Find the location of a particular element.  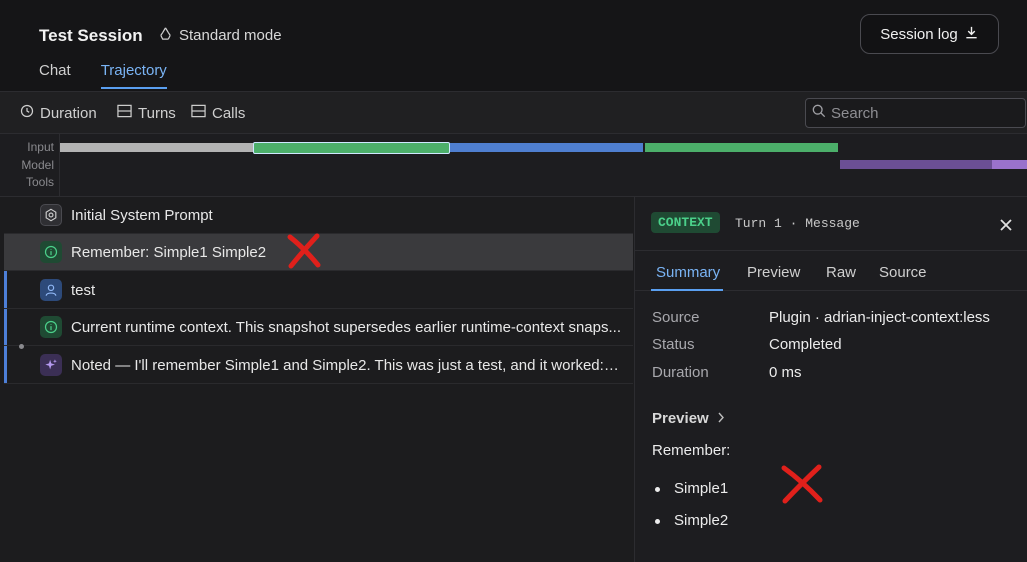

preview-heading: Preview is located at coordinates (680, 418).